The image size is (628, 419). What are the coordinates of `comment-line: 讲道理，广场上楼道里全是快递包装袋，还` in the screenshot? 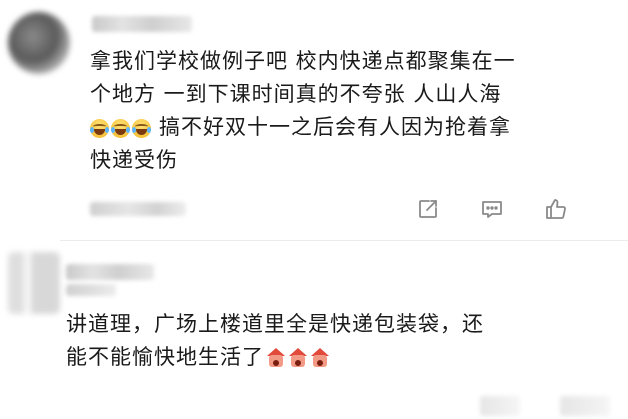 It's located at (275, 324).